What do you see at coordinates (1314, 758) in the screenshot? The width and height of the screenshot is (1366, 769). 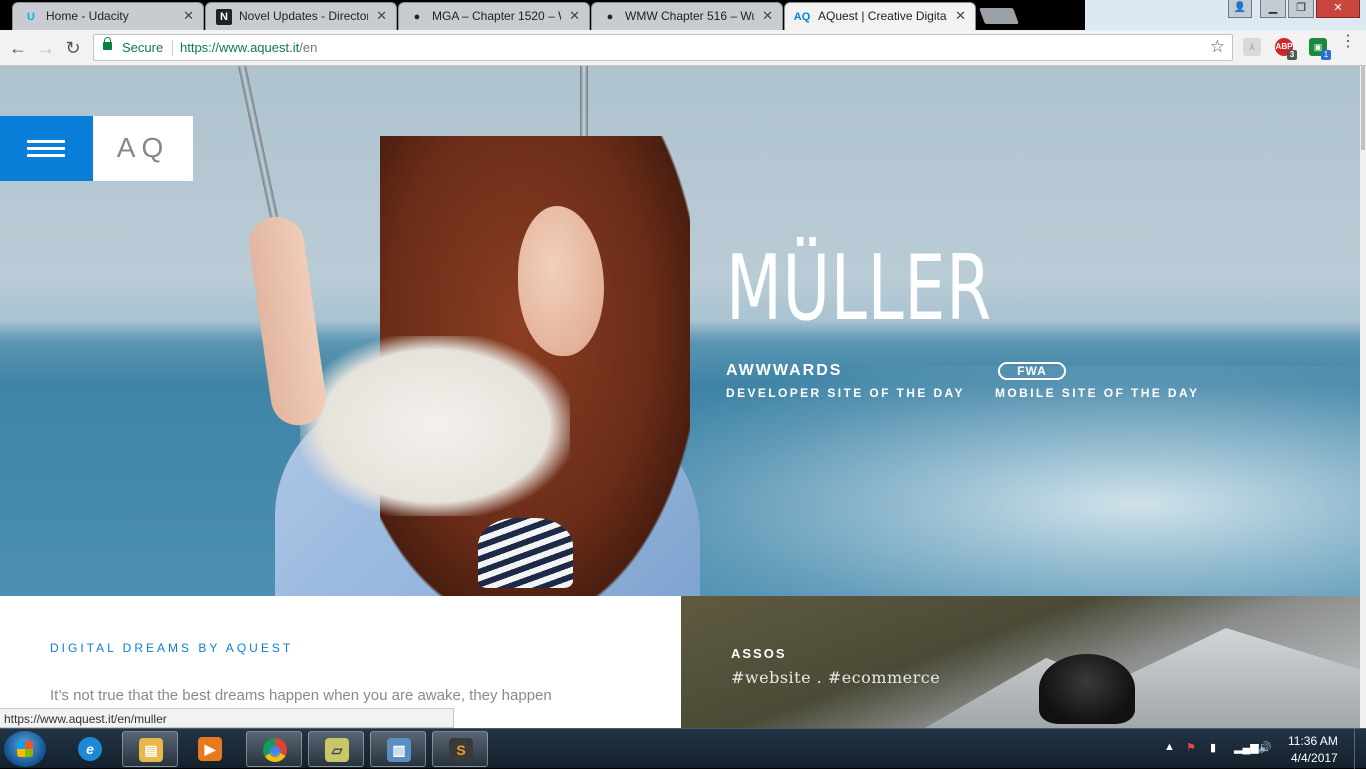 I see `clock-date: 4/4/2017` at bounding box center [1314, 758].